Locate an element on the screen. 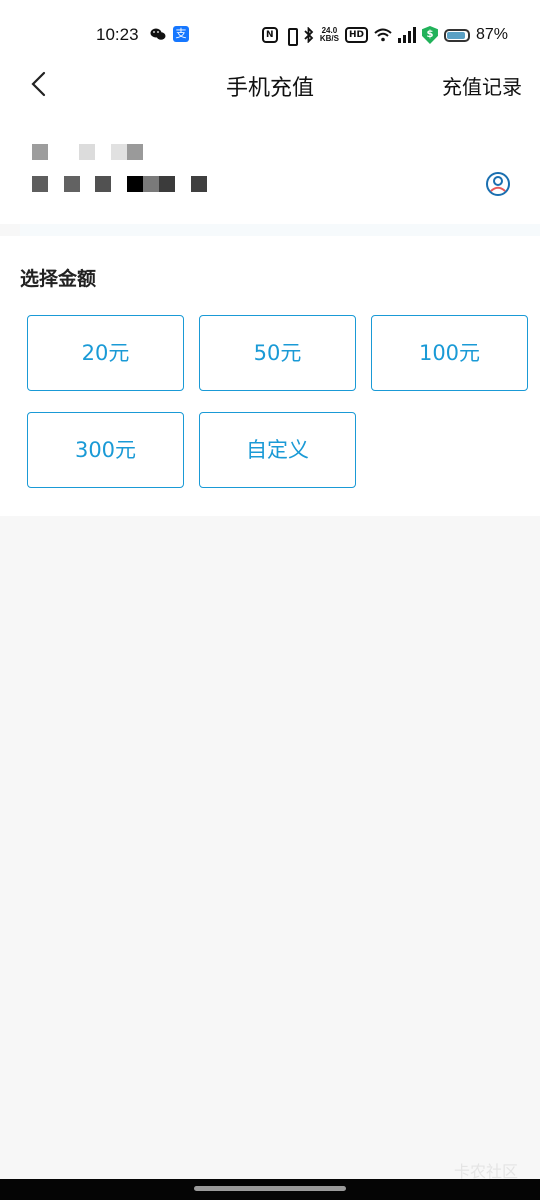 This screenshot has width=540, height=1200. contact-picker-icon is located at coordinates (498, 184).